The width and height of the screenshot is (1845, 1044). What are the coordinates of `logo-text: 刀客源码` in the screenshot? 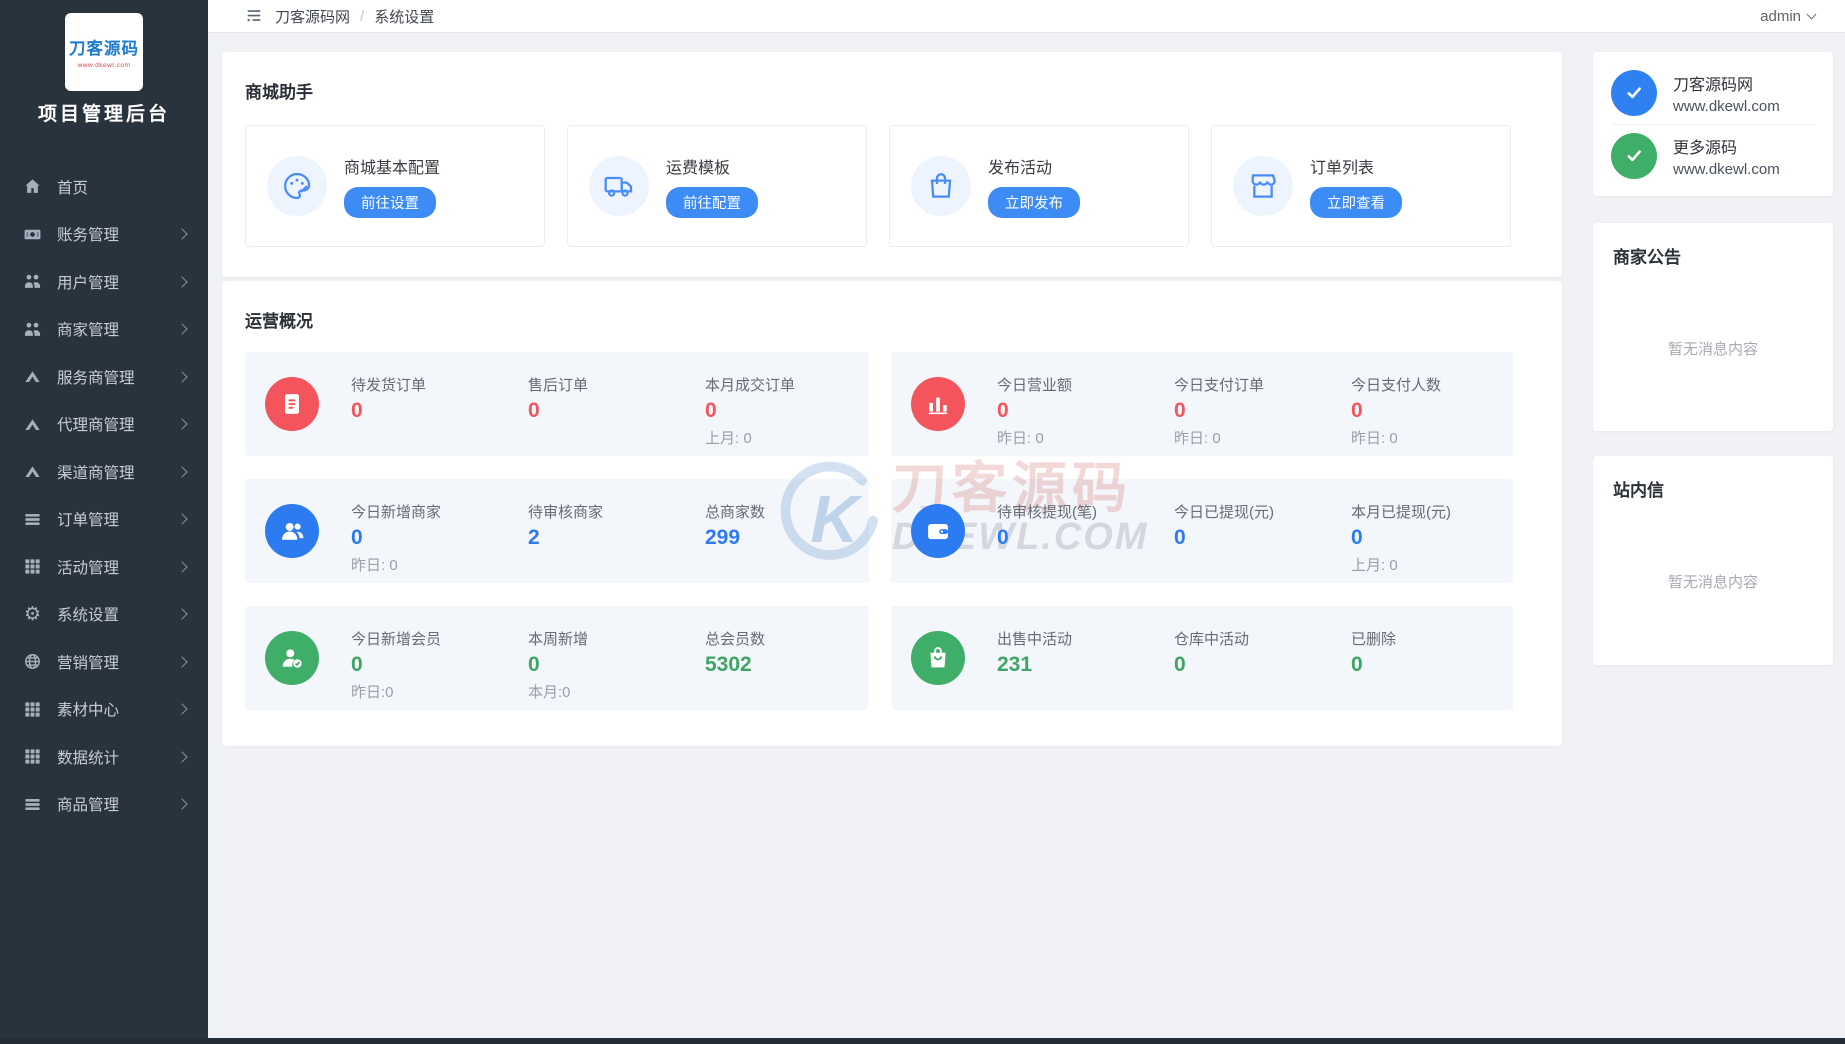 It's located at (104, 49).